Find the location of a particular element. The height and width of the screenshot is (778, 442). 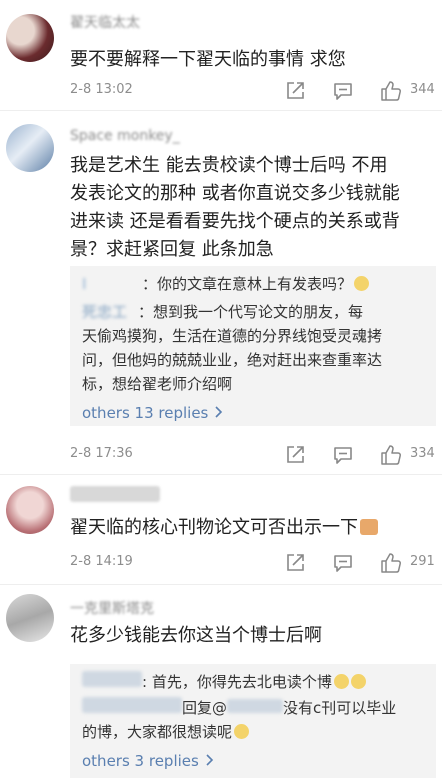

reply-text-line: 天偷鸡摸狗，生活在道德的分界线饱受灵魂拷 is located at coordinates (232, 336).